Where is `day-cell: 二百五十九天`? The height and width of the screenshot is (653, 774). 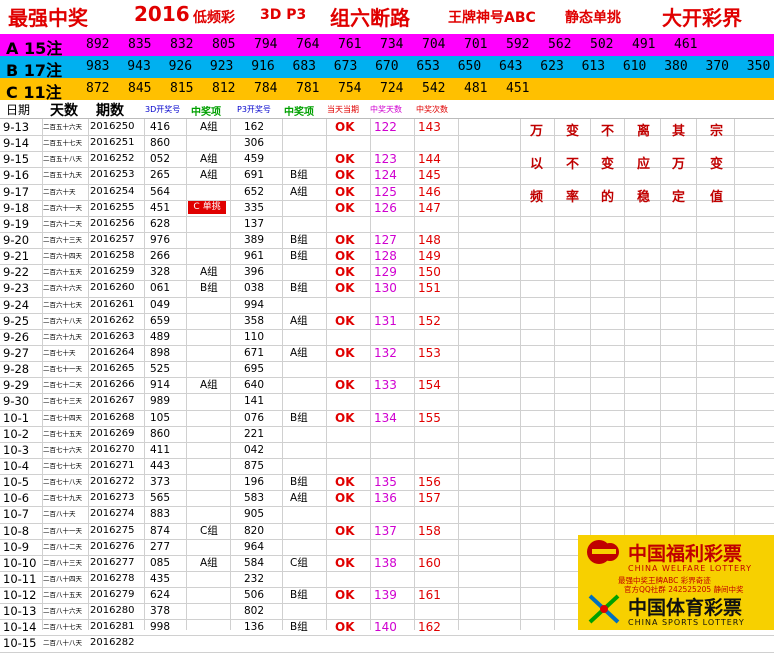 day-cell: 二百五十九天 is located at coordinates (62, 175).